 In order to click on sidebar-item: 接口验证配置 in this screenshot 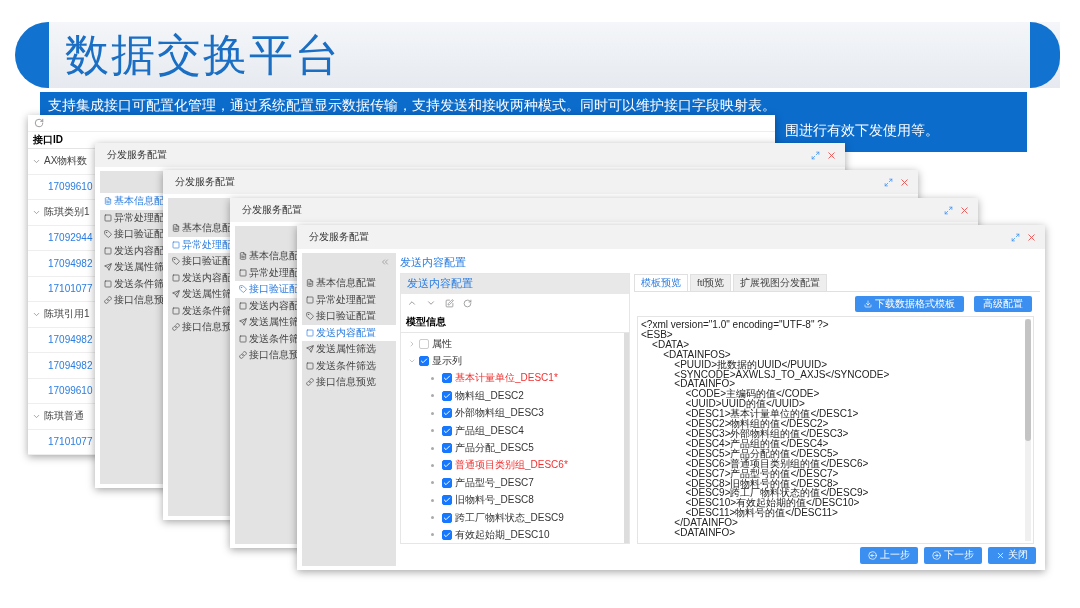, I will do `click(349, 316)`.